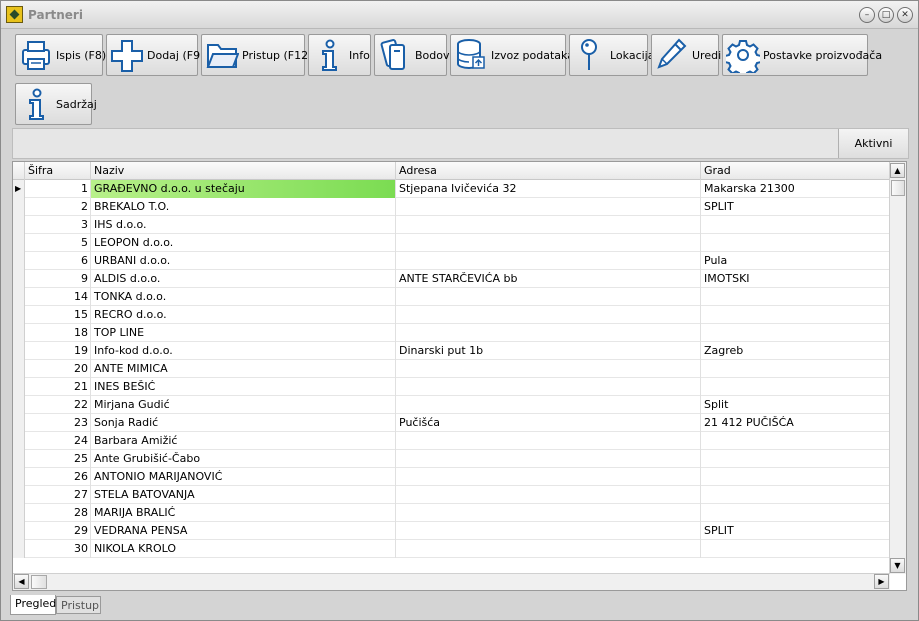  I want to click on cell-sifra: 26, so click(58, 477).